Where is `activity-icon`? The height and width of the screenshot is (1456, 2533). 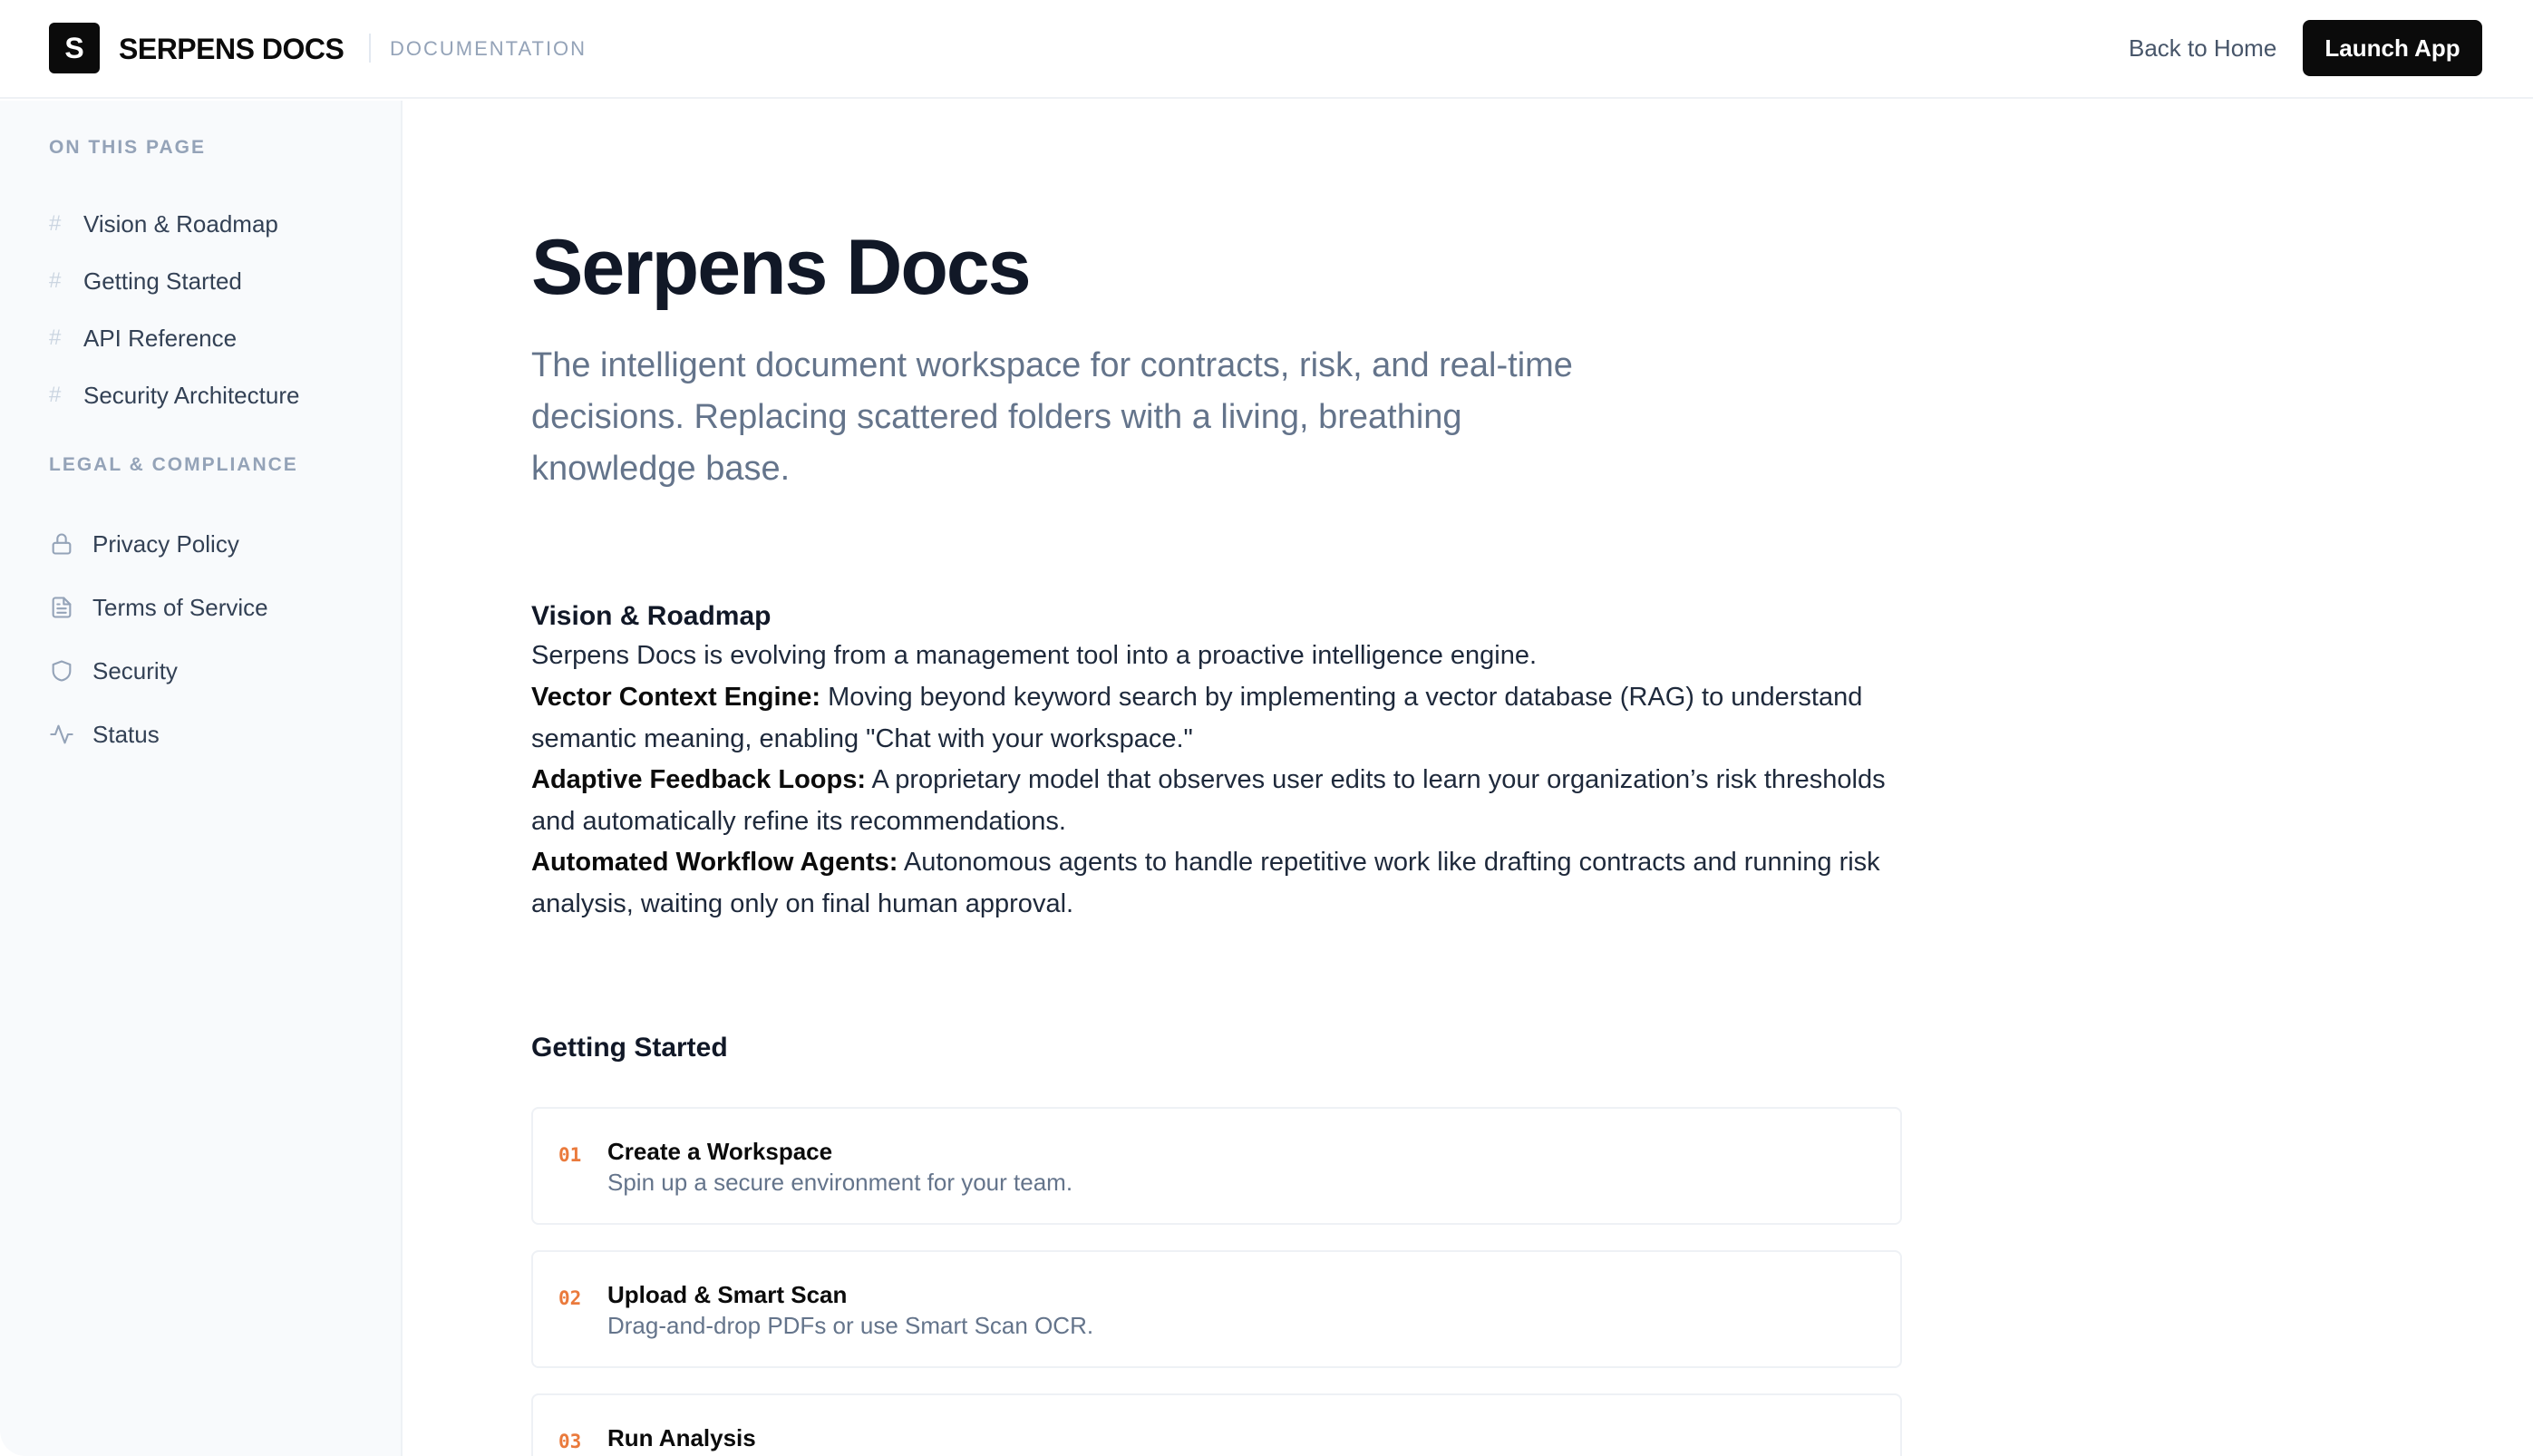 activity-icon is located at coordinates (71, 734).